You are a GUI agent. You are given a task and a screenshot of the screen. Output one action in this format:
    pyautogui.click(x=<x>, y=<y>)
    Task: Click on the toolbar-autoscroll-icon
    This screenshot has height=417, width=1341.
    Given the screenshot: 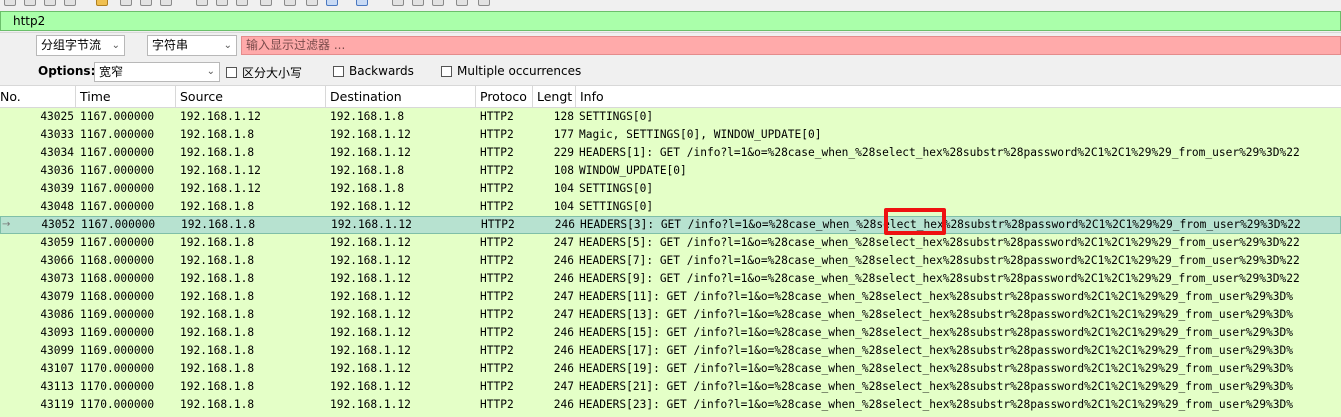 What is the action you would take?
    pyautogui.click(x=290, y=3)
    